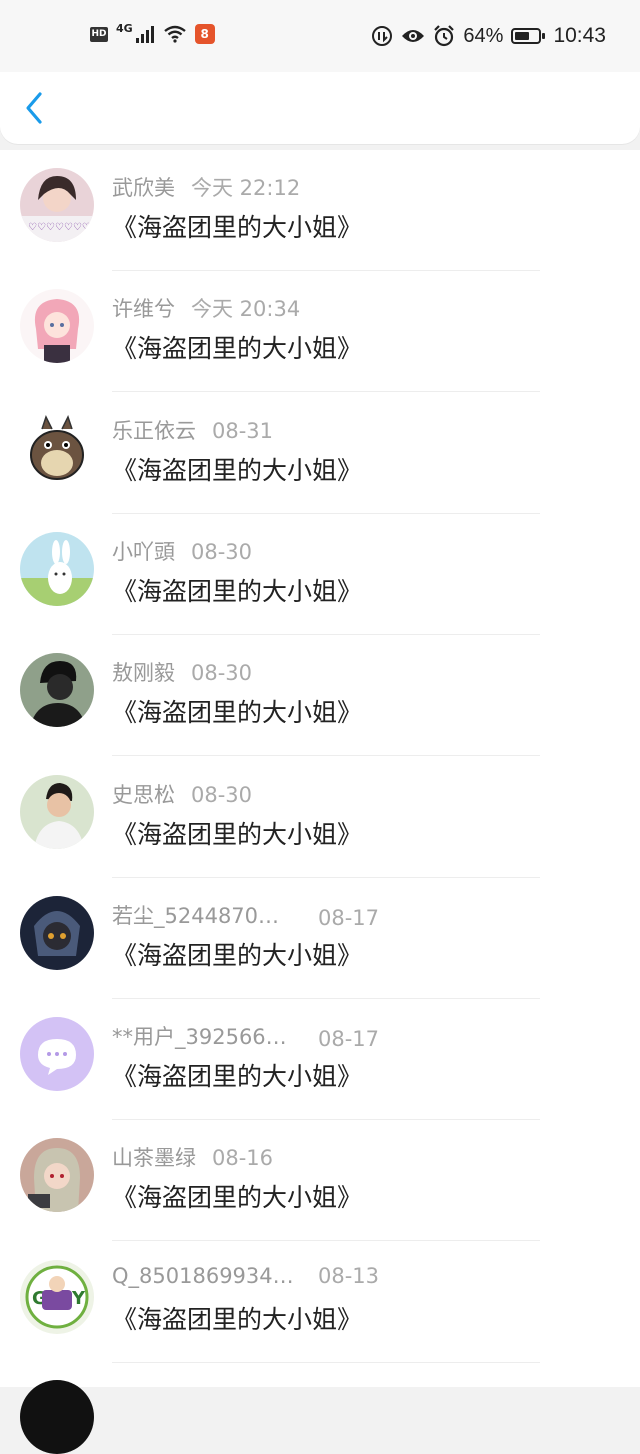 This screenshot has width=640, height=1454. Describe the element at coordinates (413, 36) in the screenshot. I see `eye-icon` at that location.